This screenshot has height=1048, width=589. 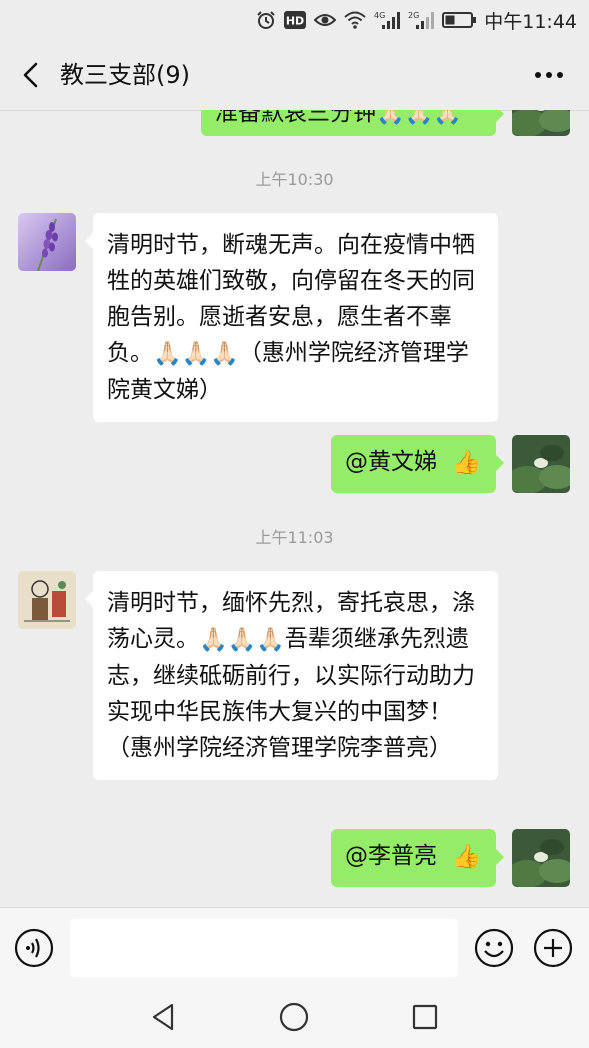 I want to click on message-text: @黄文娣, so click(x=391, y=462).